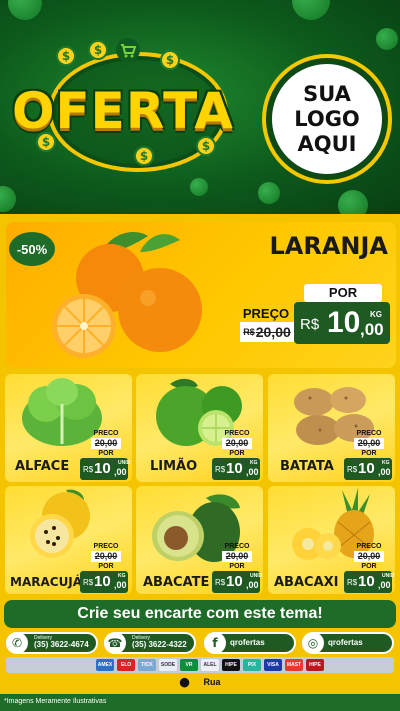 The height and width of the screenshot is (711, 400). I want to click on product-name: ALFACE, so click(42, 466).